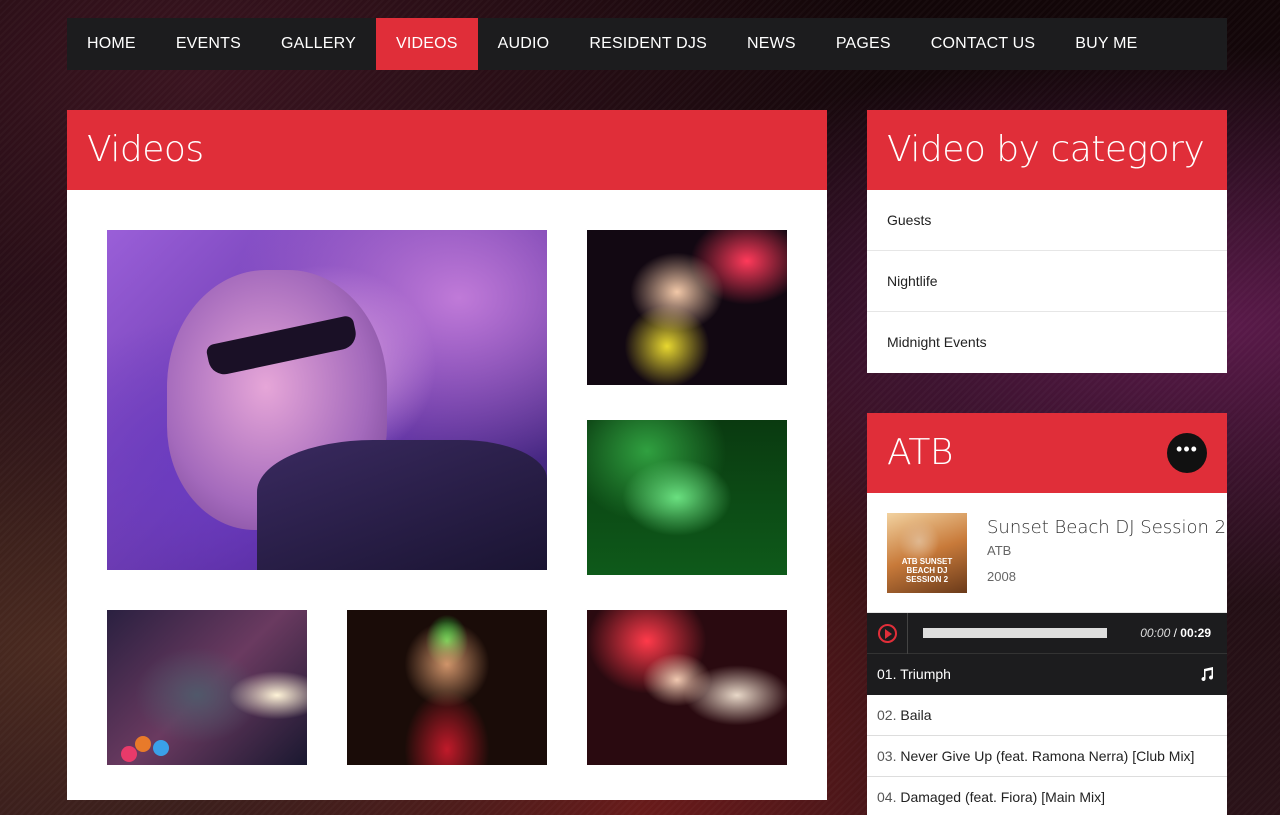  What do you see at coordinates (1047, 150) in the screenshot?
I see `category-title: Video by category` at bounding box center [1047, 150].